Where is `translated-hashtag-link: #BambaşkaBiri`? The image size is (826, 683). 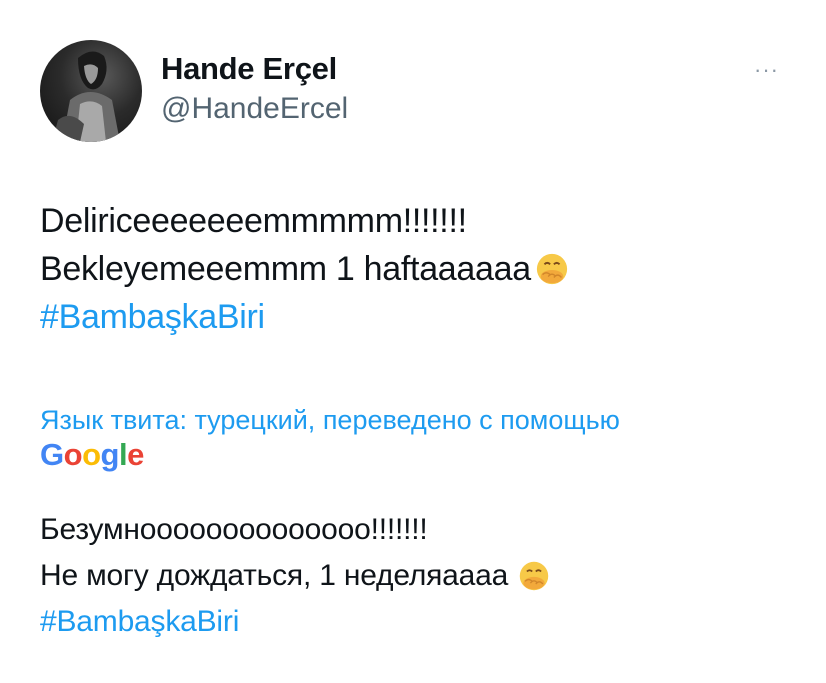
translated-hashtag-link: #BambaşkaBiri is located at coordinates (139, 622).